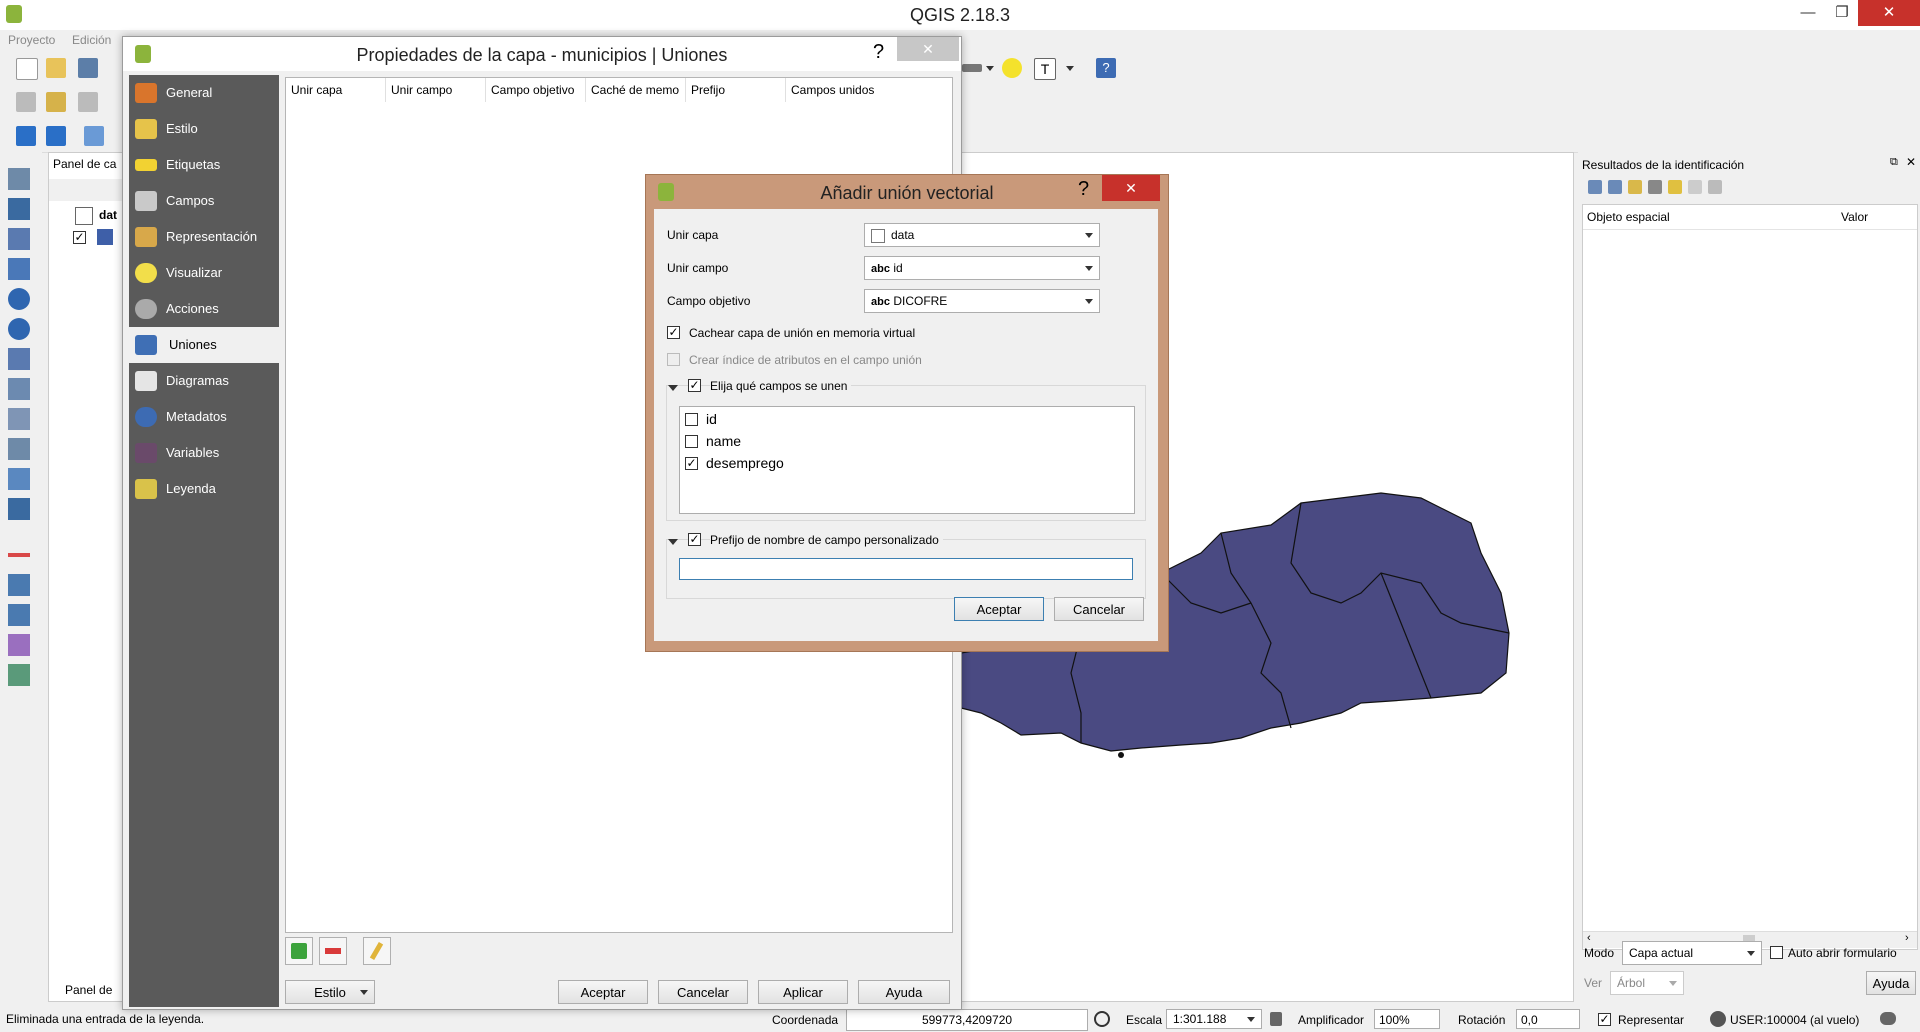  Describe the element at coordinates (1407, 1019) in the screenshot. I see `magnifier-spinbox: 100%` at that location.